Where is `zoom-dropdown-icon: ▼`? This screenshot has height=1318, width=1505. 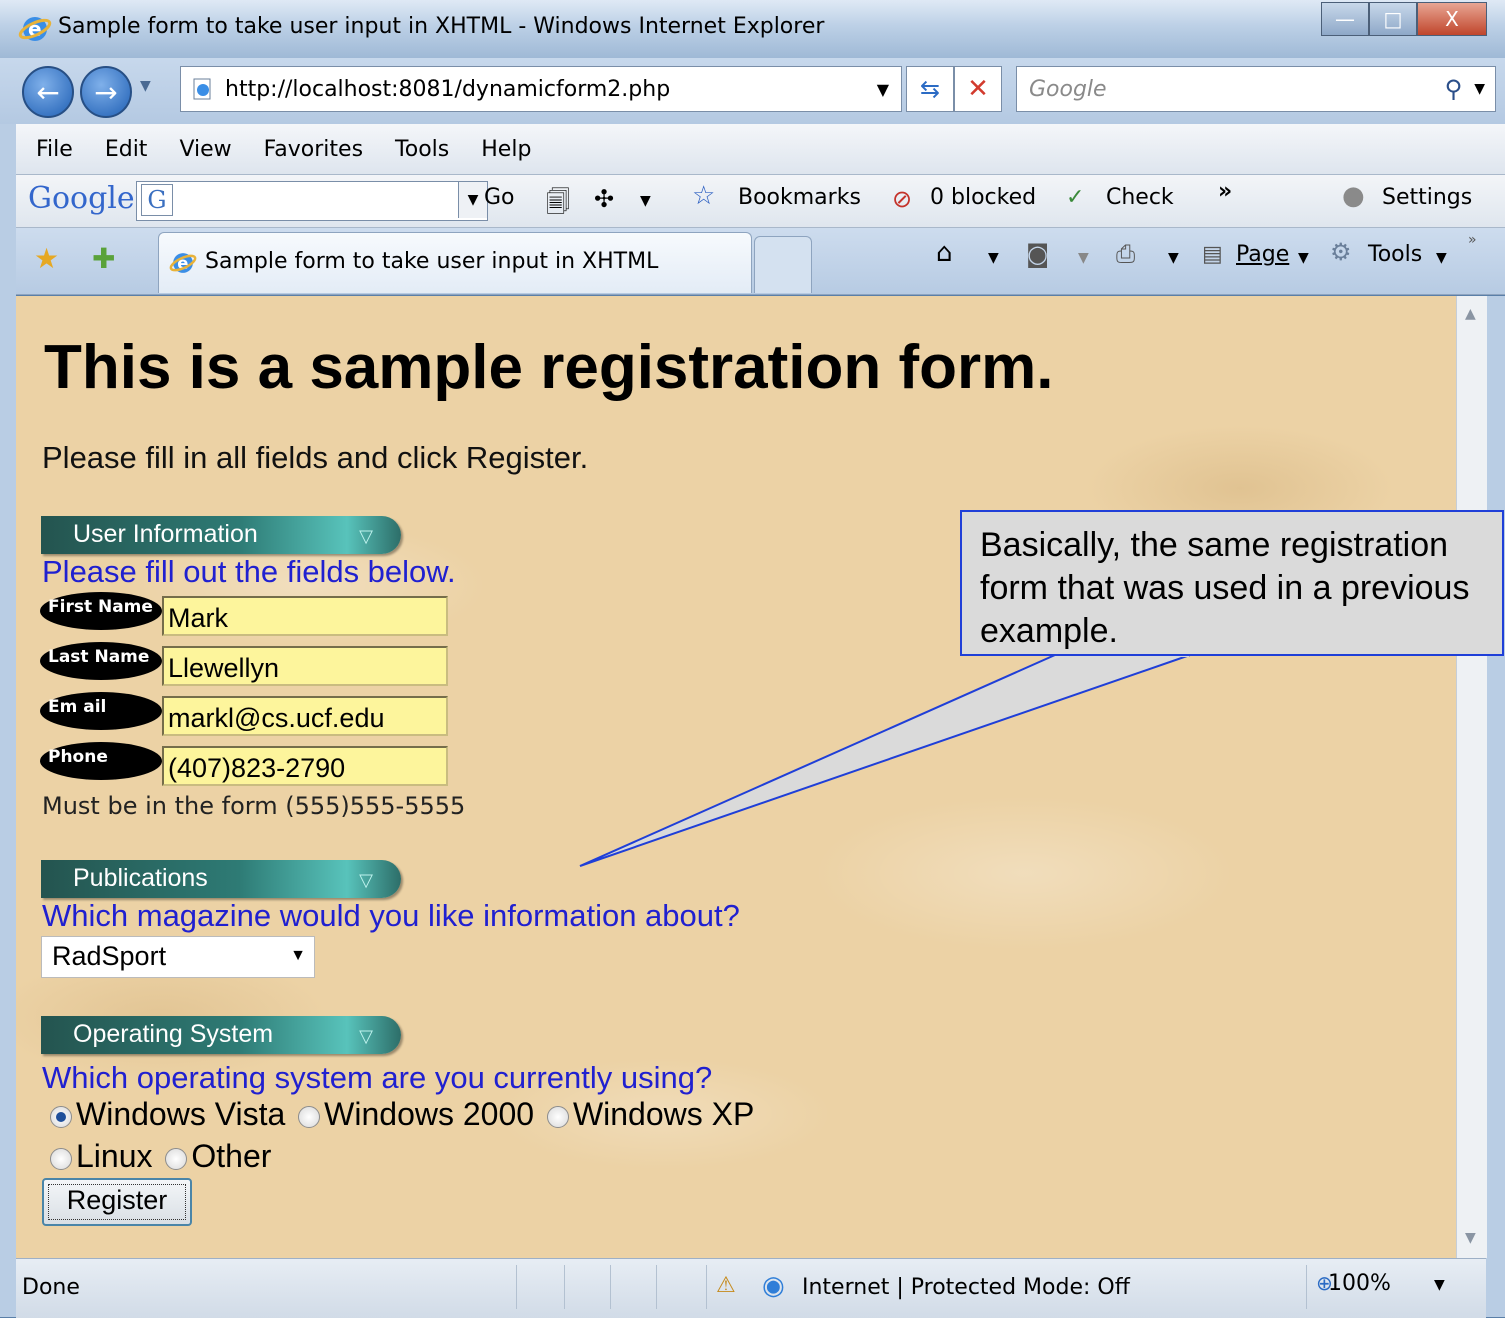
zoom-dropdown-icon: ▼ is located at coordinates (1439, 1285).